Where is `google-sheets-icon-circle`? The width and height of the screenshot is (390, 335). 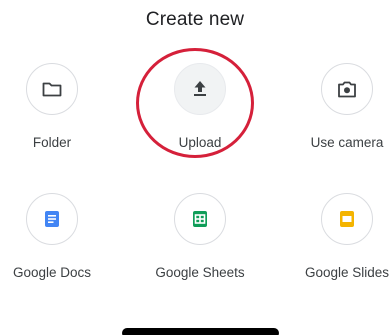
google-sheets-icon-circle is located at coordinates (200, 219).